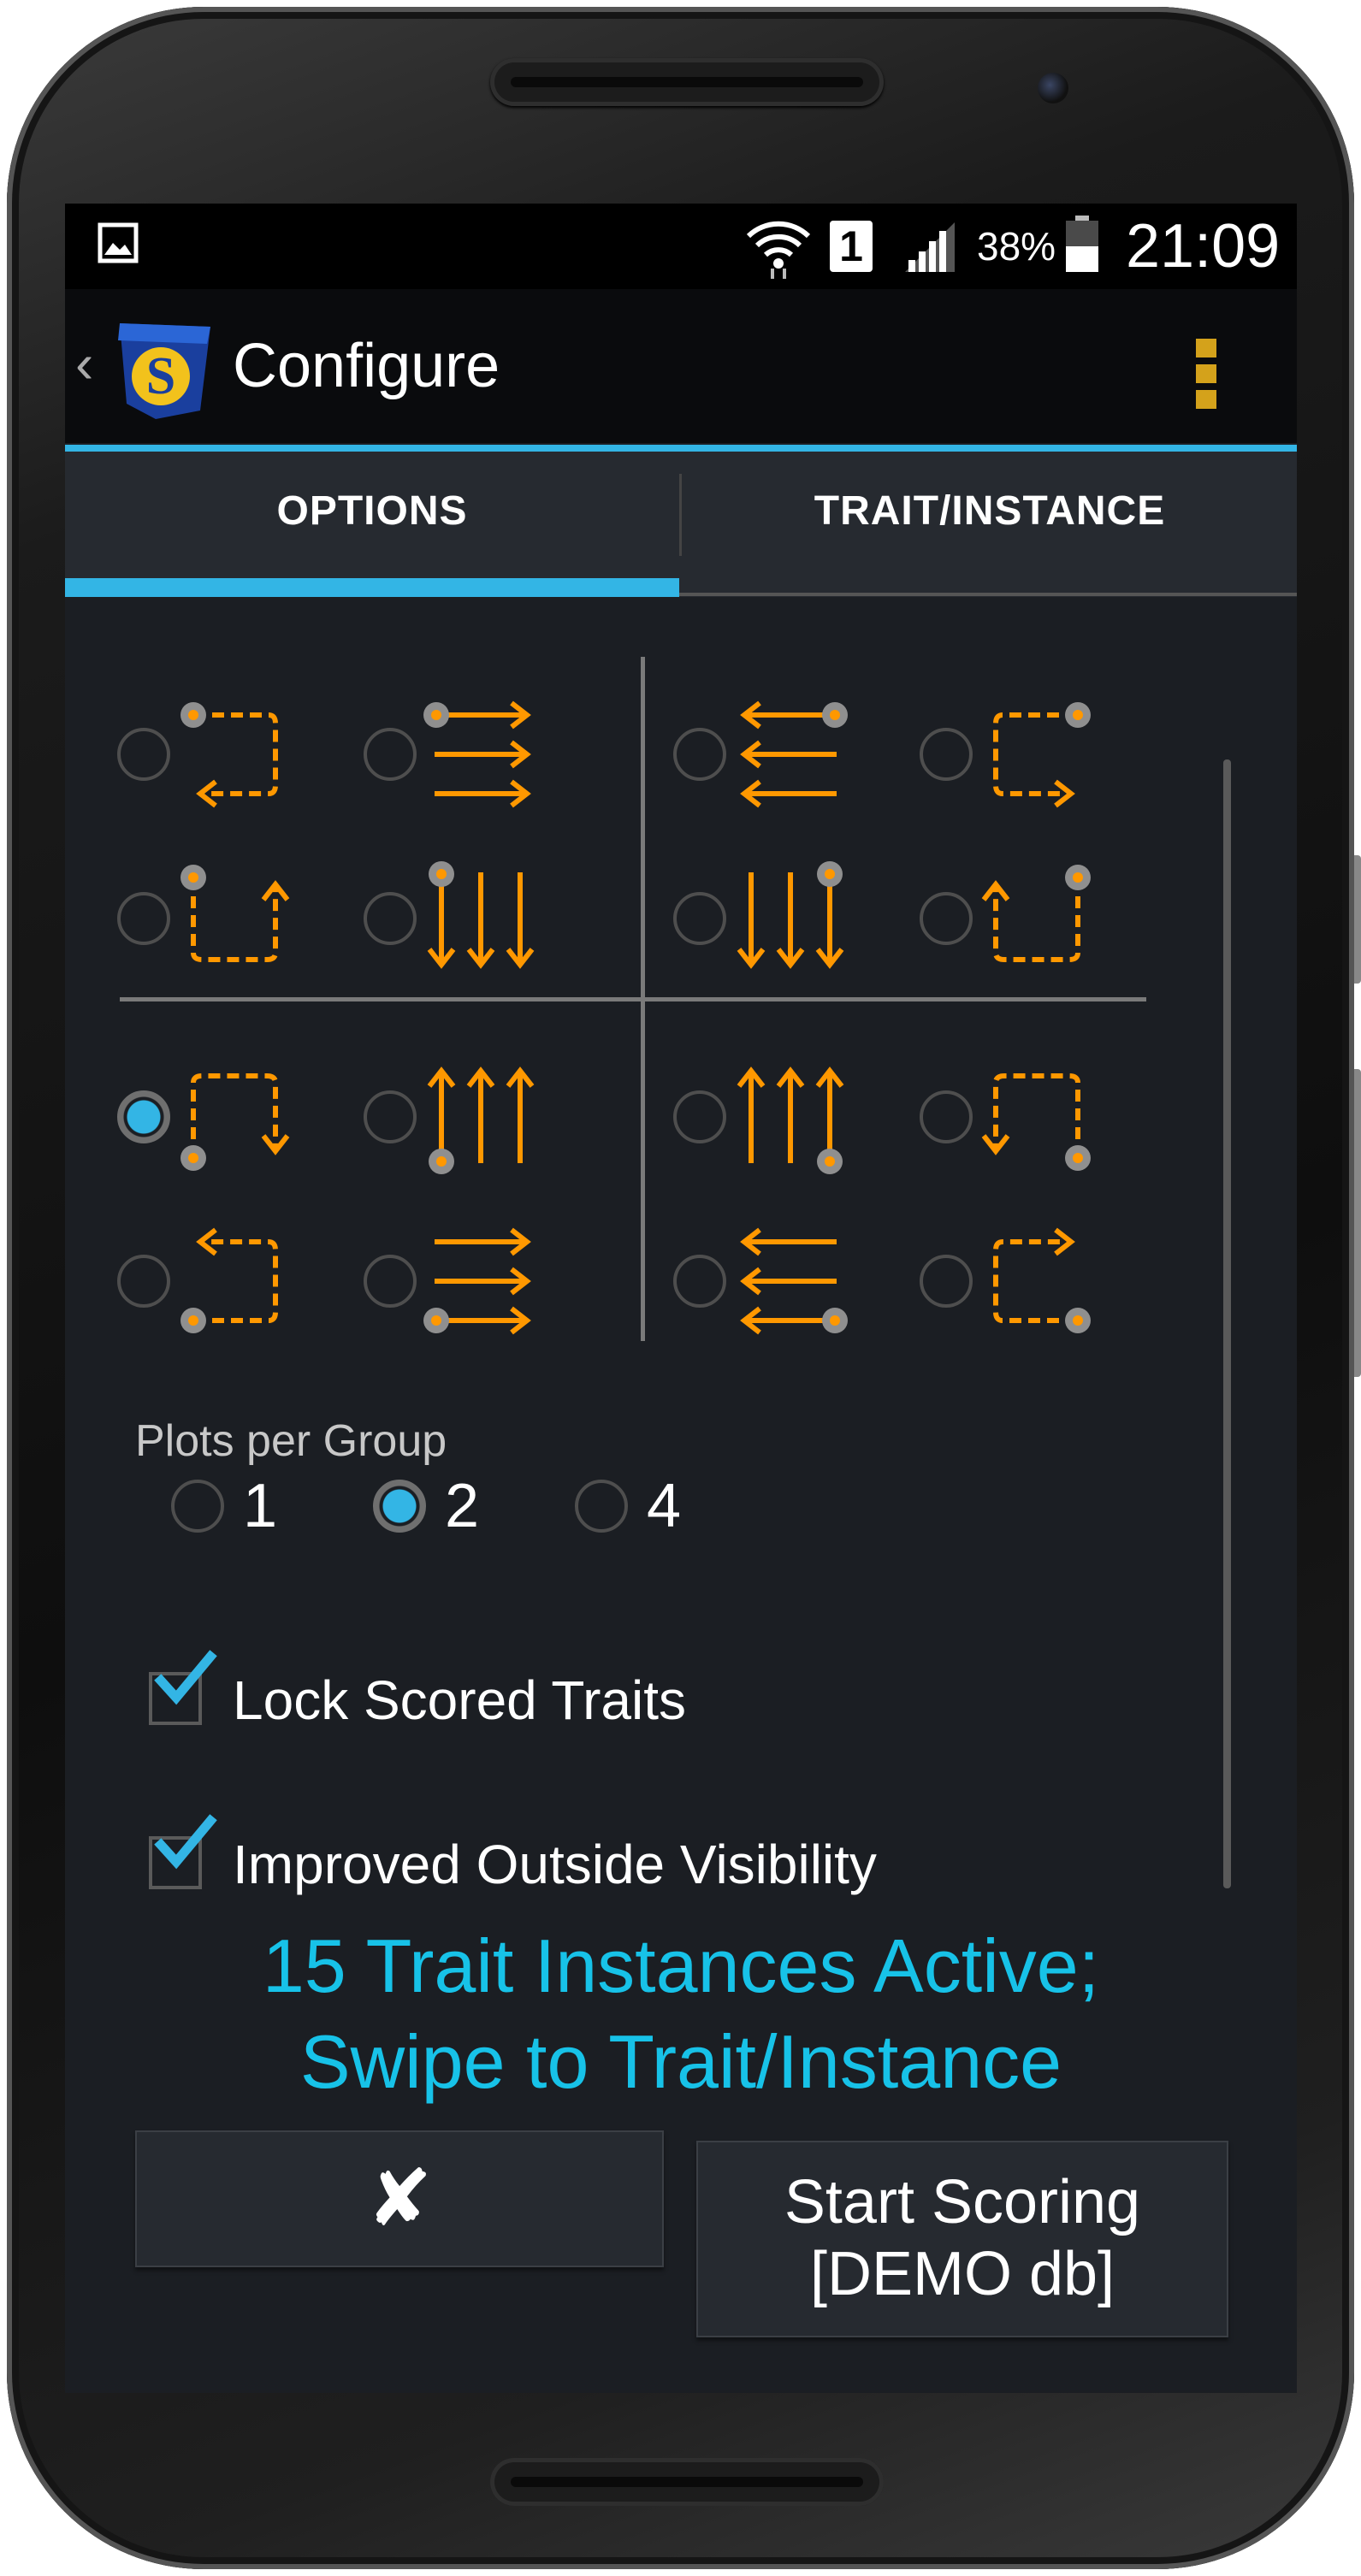 The height and width of the screenshot is (2576, 1361). What do you see at coordinates (681, 366) in the screenshot?
I see `action-bar: ‹ S Configure` at bounding box center [681, 366].